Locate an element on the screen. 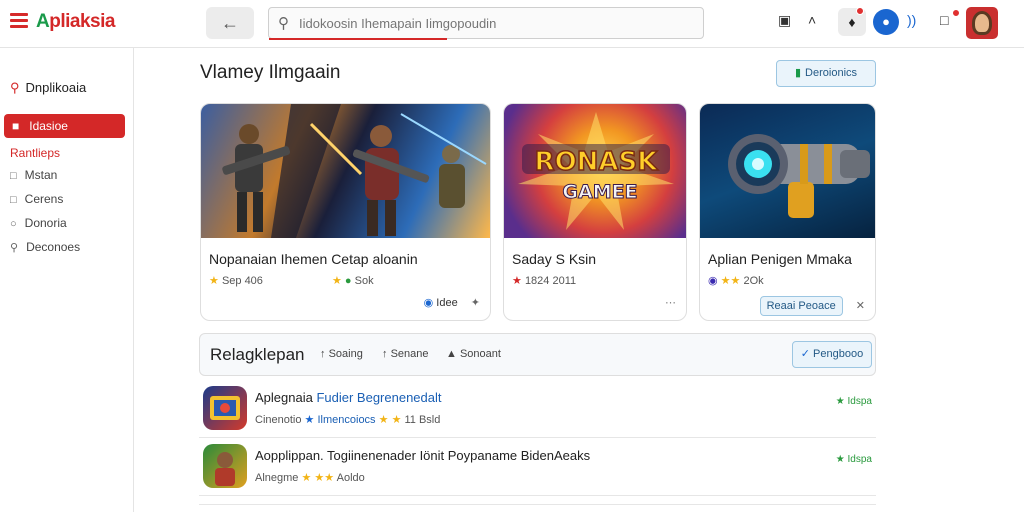  filter-option-2: ↑ Senane is located at coordinates (405, 354).